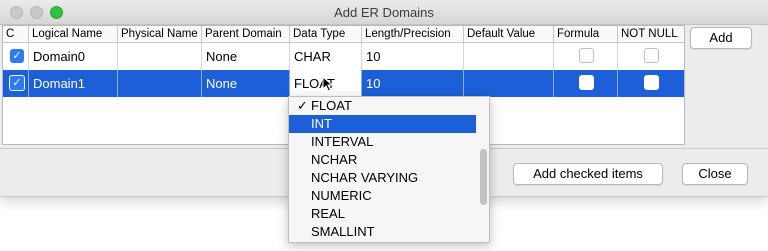  I want to click on data-type-cell: CHAR, so click(326, 56).